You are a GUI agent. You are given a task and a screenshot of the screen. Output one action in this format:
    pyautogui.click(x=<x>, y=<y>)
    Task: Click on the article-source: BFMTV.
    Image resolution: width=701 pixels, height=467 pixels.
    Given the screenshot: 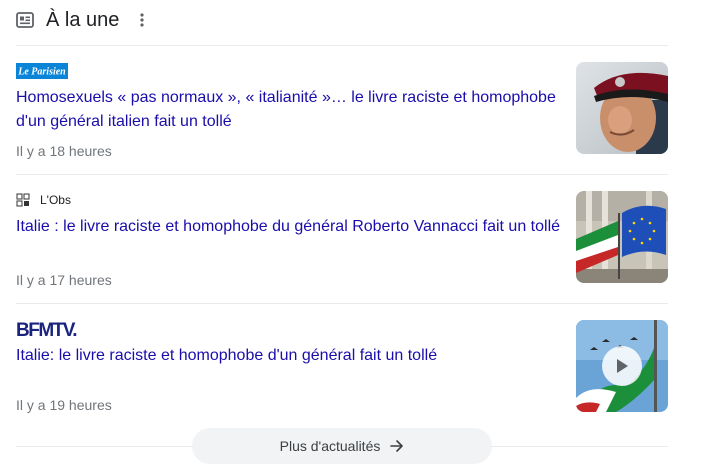 What is the action you would take?
    pyautogui.click(x=342, y=329)
    